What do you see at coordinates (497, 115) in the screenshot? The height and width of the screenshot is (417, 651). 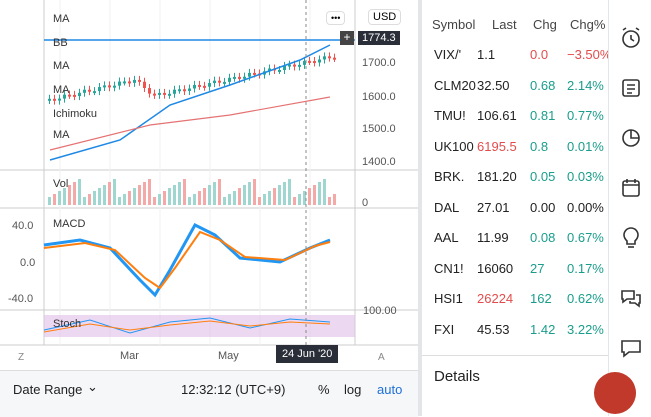 I see `watchlist-last: 106.61` at bounding box center [497, 115].